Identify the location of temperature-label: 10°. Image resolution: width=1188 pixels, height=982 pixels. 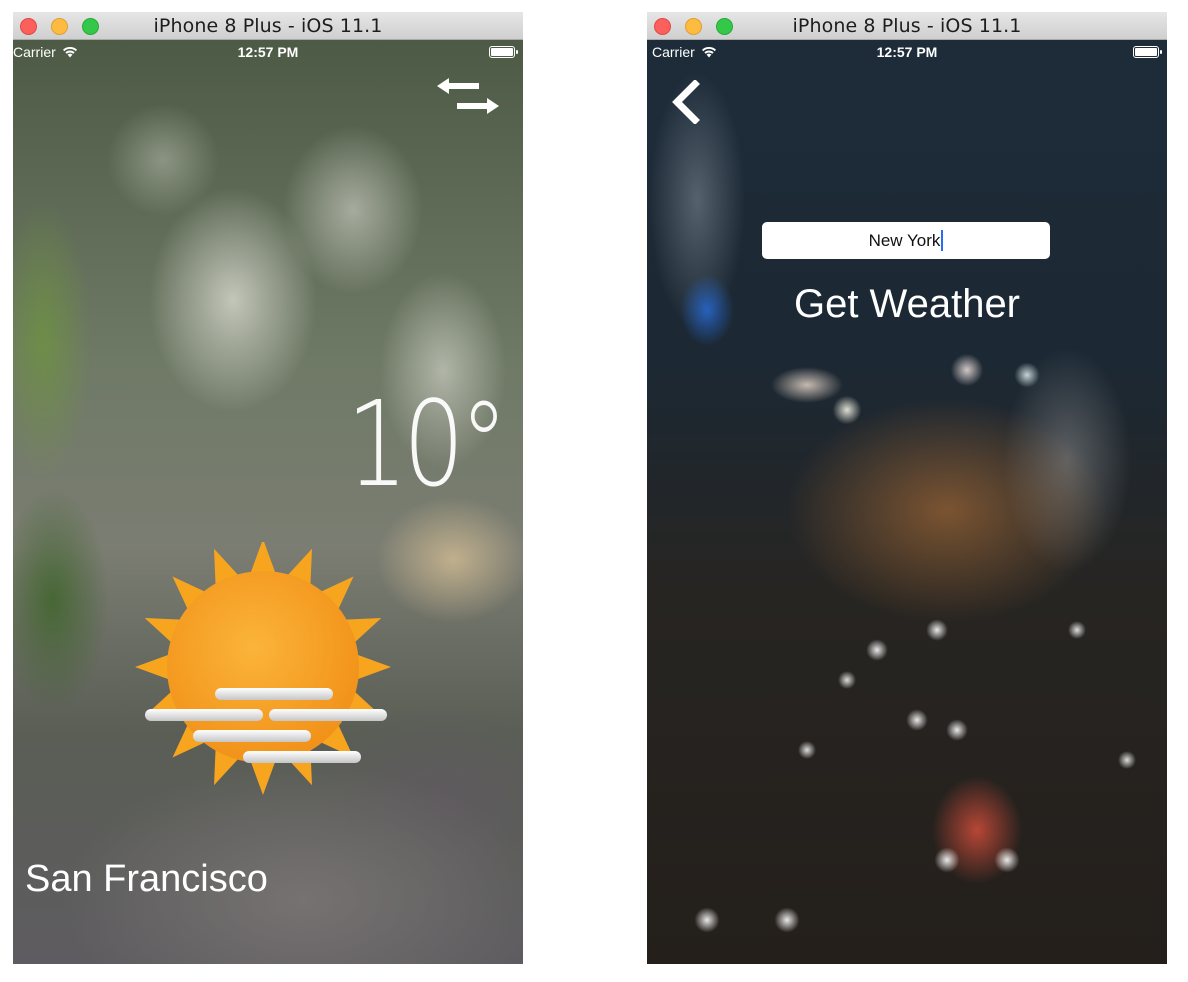
(427, 444).